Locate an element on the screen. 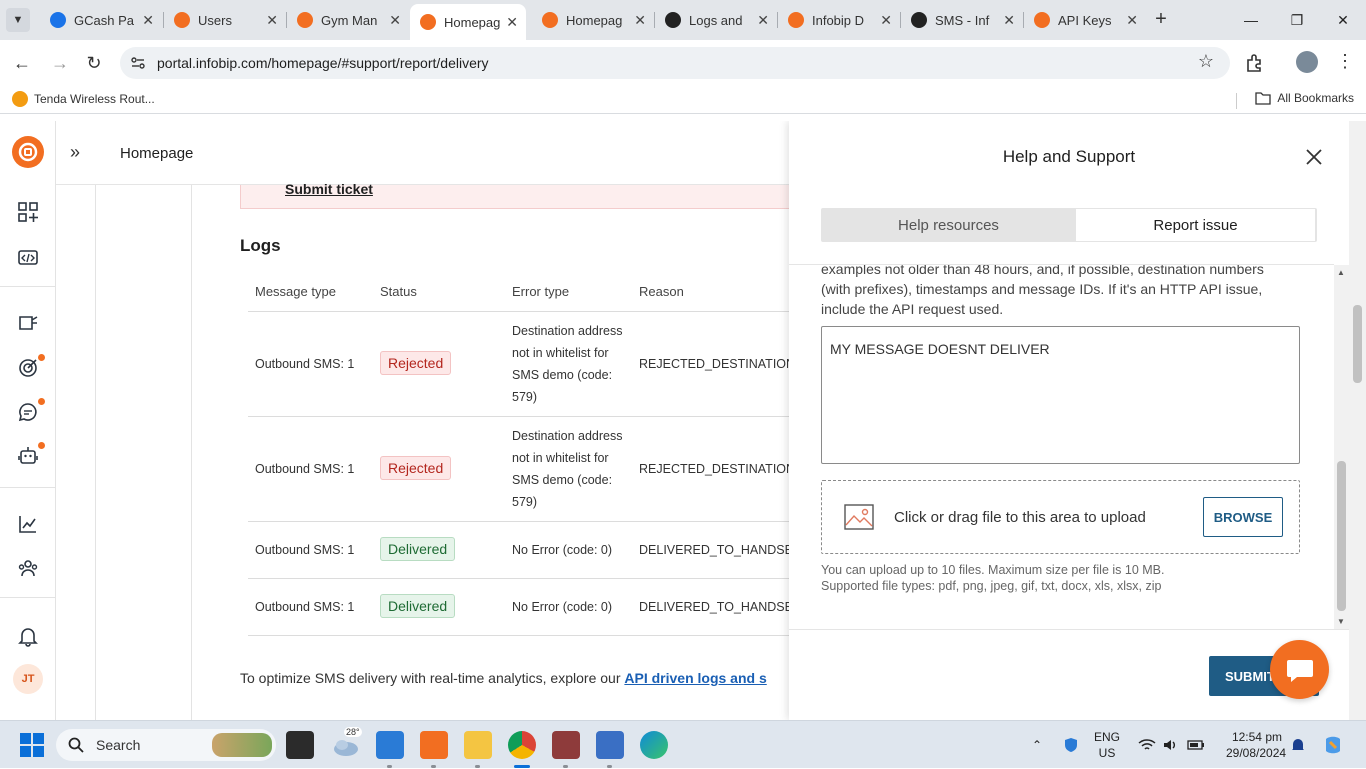 The image size is (1366, 769). target-moments-icon is located at coordinates (28, 368).